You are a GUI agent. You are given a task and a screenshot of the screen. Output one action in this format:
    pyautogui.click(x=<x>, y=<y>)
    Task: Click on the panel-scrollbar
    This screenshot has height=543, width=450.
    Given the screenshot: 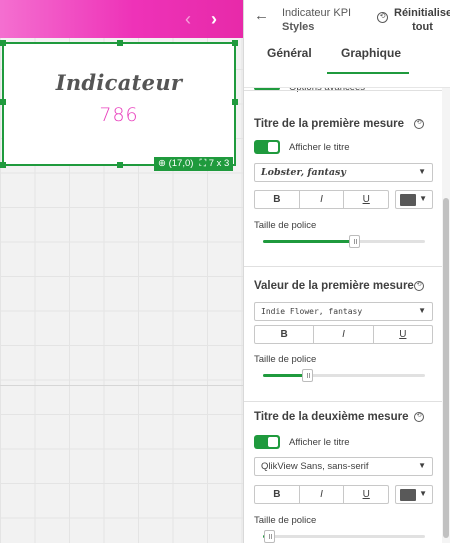 What is the action you would take?
    pyautogui.click(x=446, y=315)
    